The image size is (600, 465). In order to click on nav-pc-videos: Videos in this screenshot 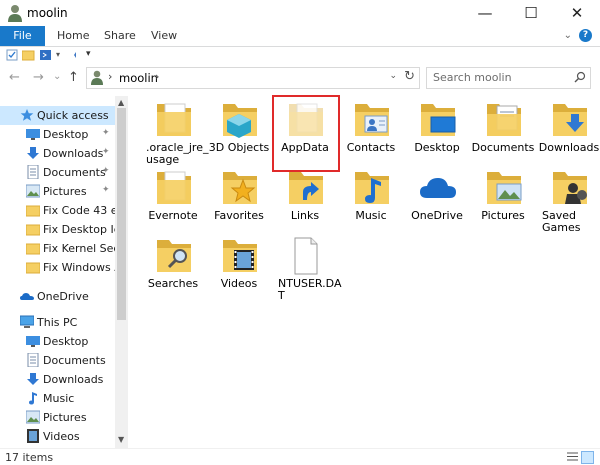, I will do `click(57, 436)`.